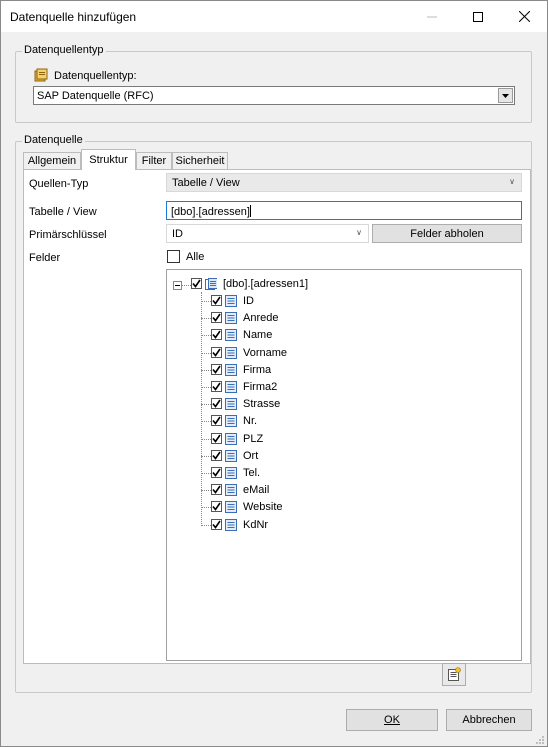 The width and height of the screenshot is (548, 747). What do you see at coordinates (250, 421) in the screenshot?
I see `tree-field-label: Nr.` at bounding box center [250, 421].